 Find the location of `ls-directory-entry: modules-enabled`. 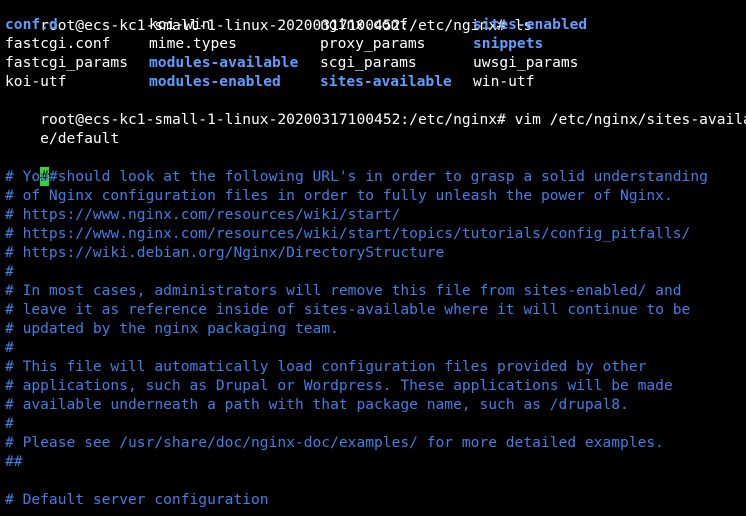

ls-directory-entry: modules-enabled is located at coordinates (215, 81).